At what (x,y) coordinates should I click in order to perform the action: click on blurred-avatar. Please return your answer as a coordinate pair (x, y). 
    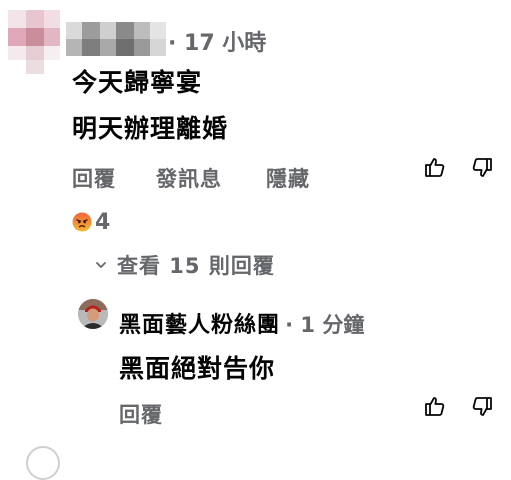
    Looking at the image, I should click on (34, 42).